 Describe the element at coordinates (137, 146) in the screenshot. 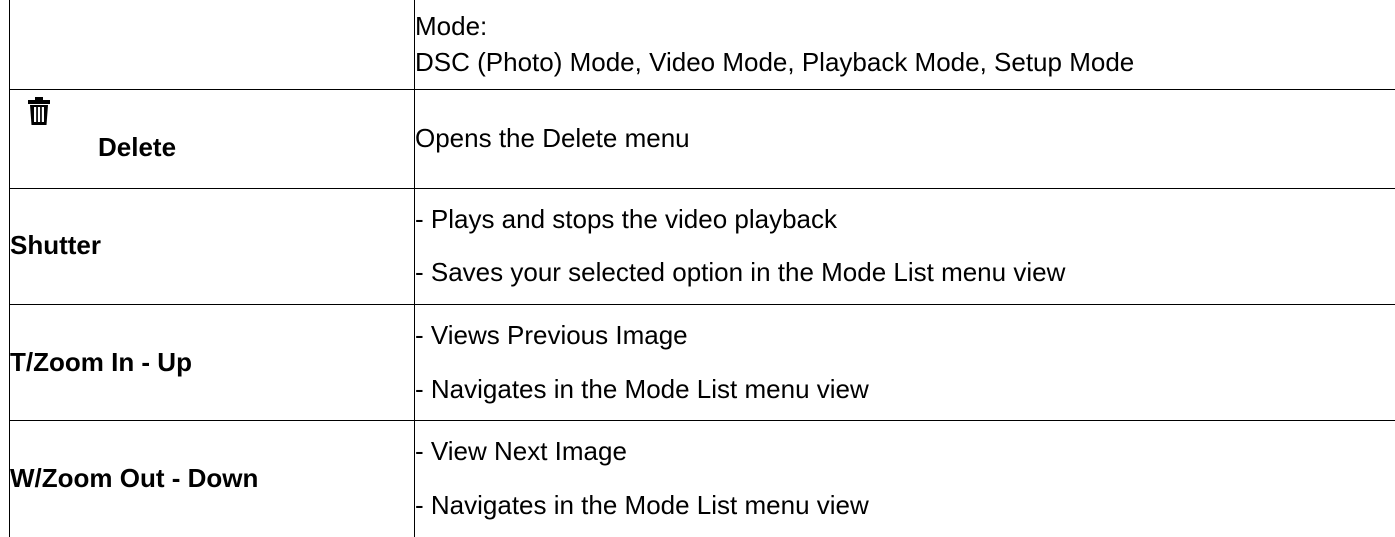

I see `button-name-label: Delete` at that location.